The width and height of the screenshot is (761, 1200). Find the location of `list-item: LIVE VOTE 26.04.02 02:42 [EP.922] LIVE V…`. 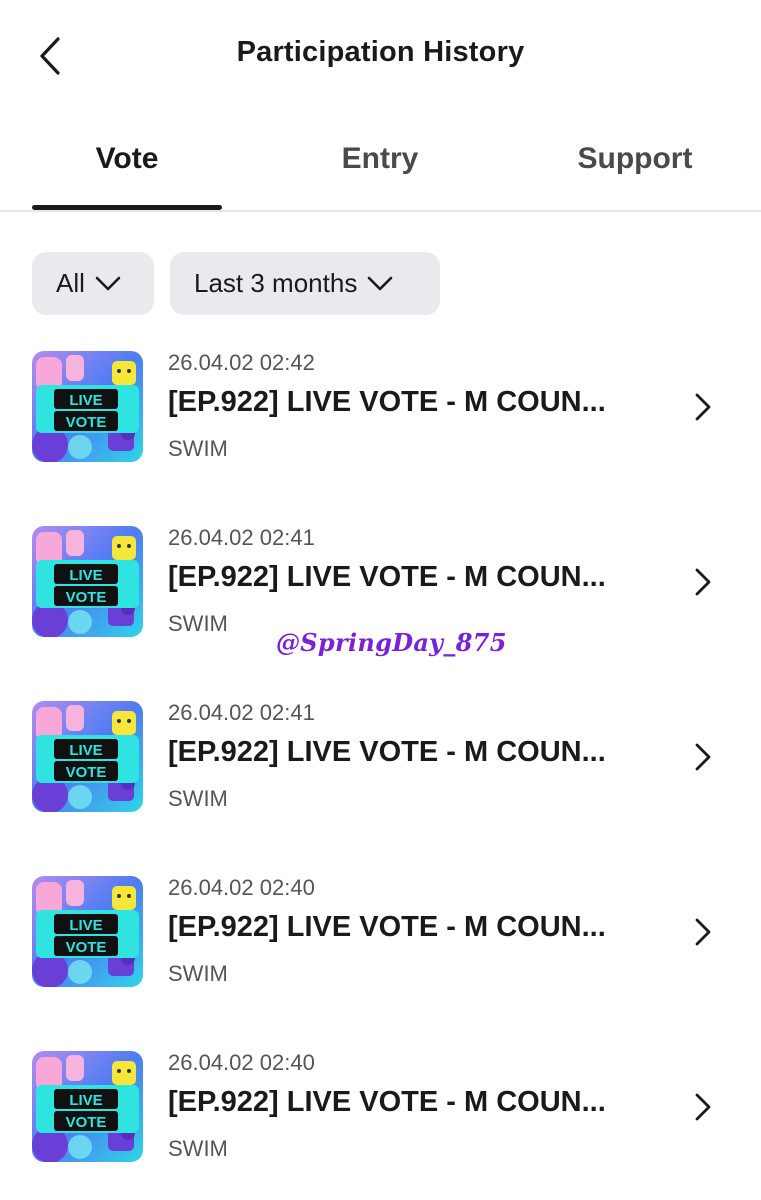

list-item: LIVE VOTE 26.04.02 02:42 [EP.922] LIVE V… is located at coordinates (380, 410).